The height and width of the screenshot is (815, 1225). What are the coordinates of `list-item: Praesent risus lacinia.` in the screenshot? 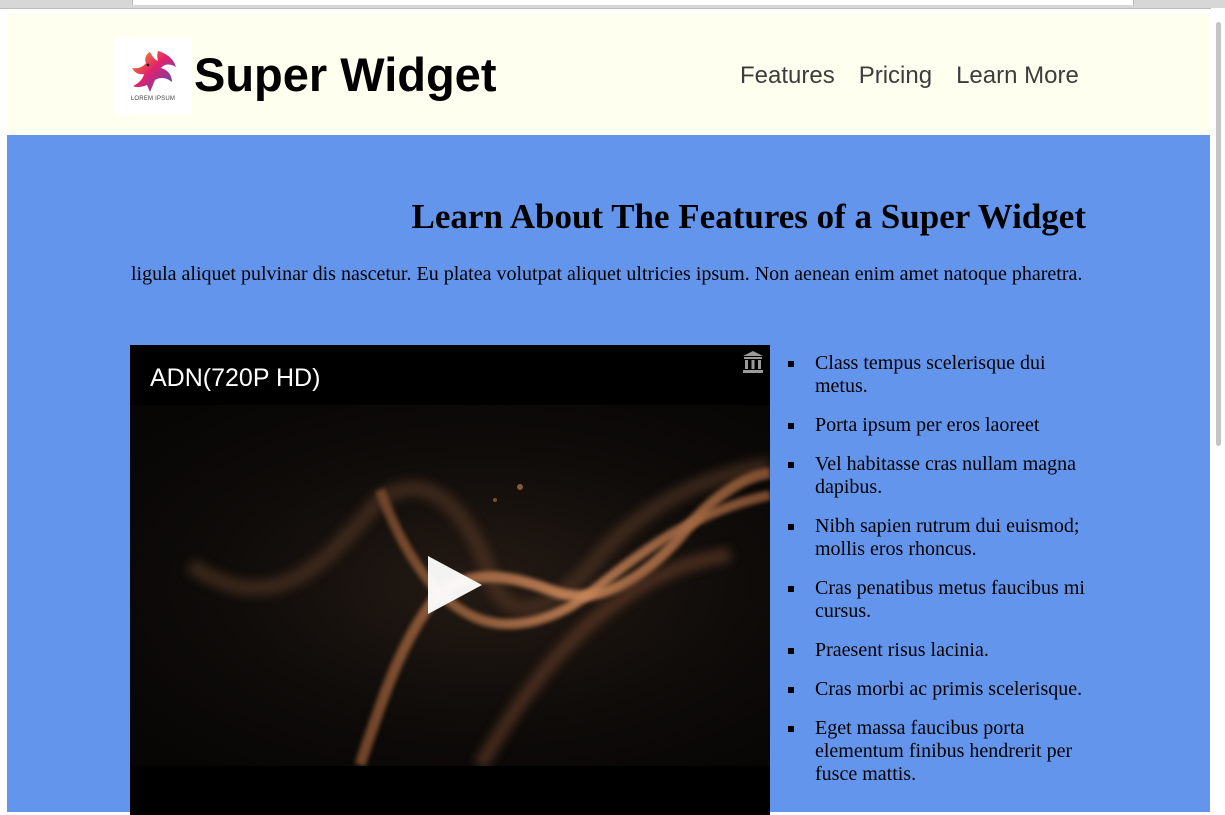 It's located at (941, 650).